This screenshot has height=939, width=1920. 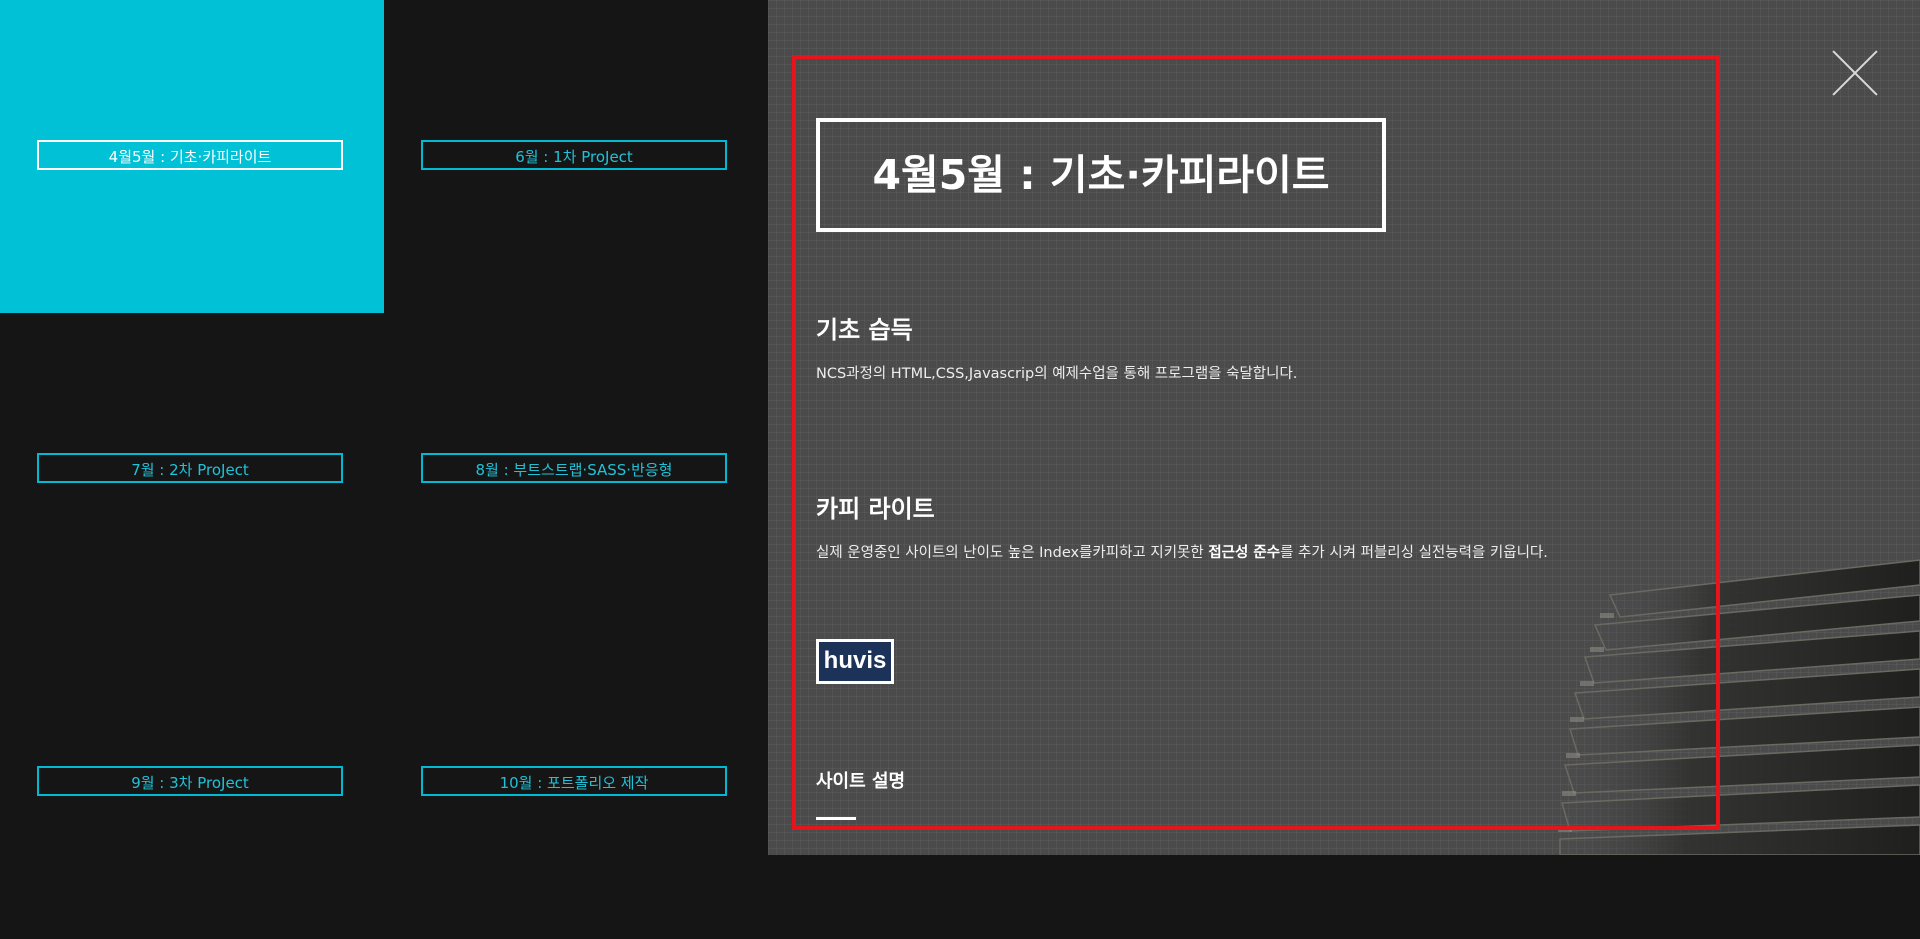 I want to click on nav-tile-jun: 6월 : 1차 ProJect, so click(x=576, y=156).